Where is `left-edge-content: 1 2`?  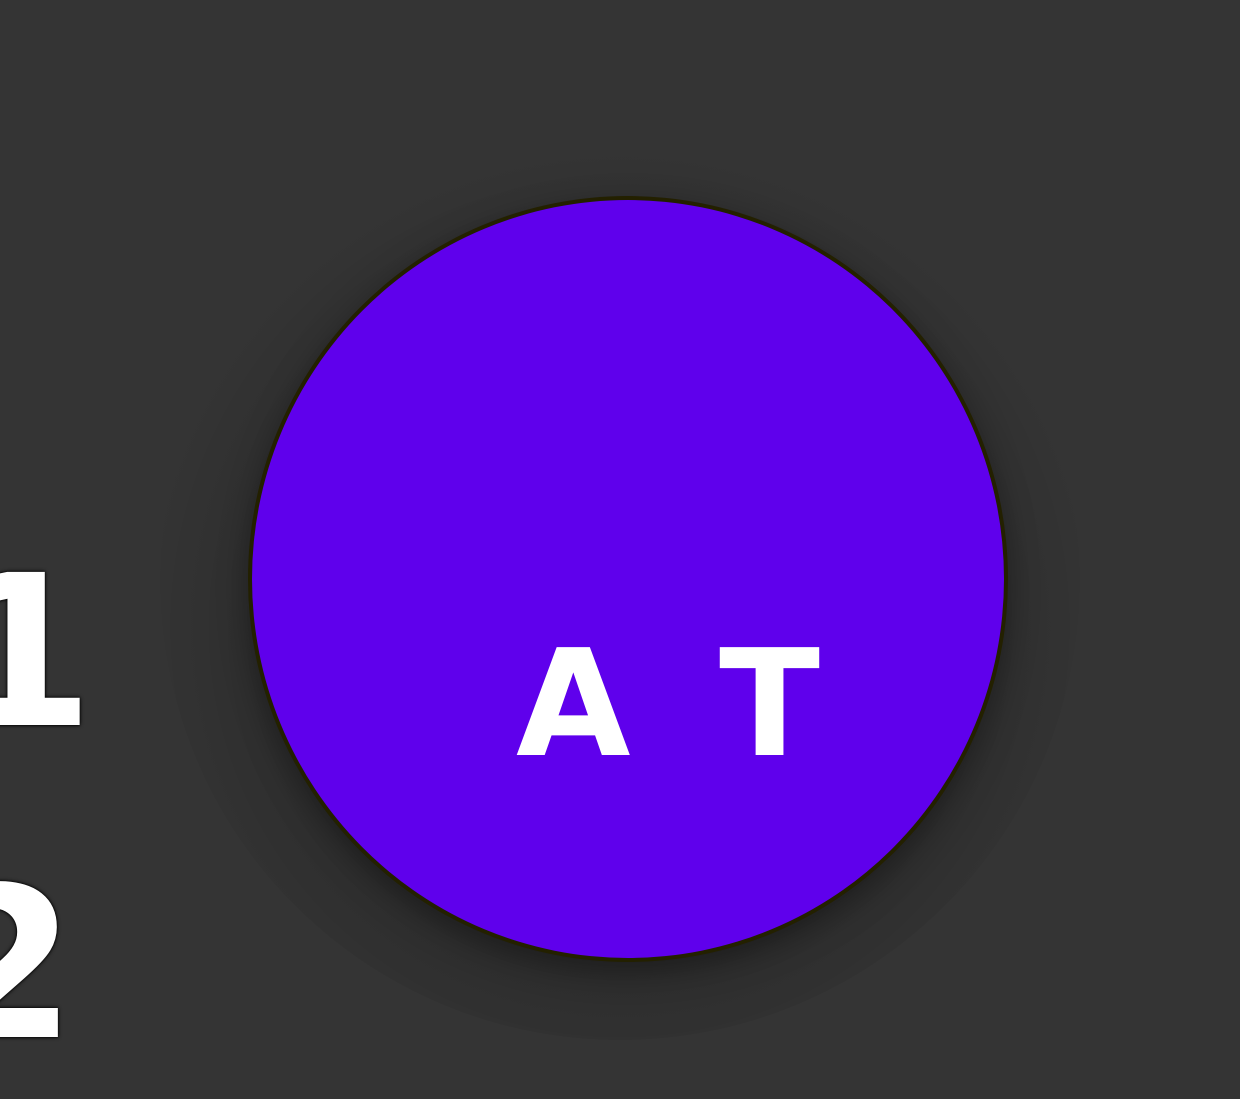
left-edge-content: 1 2 is located at coordinates (45, 549).